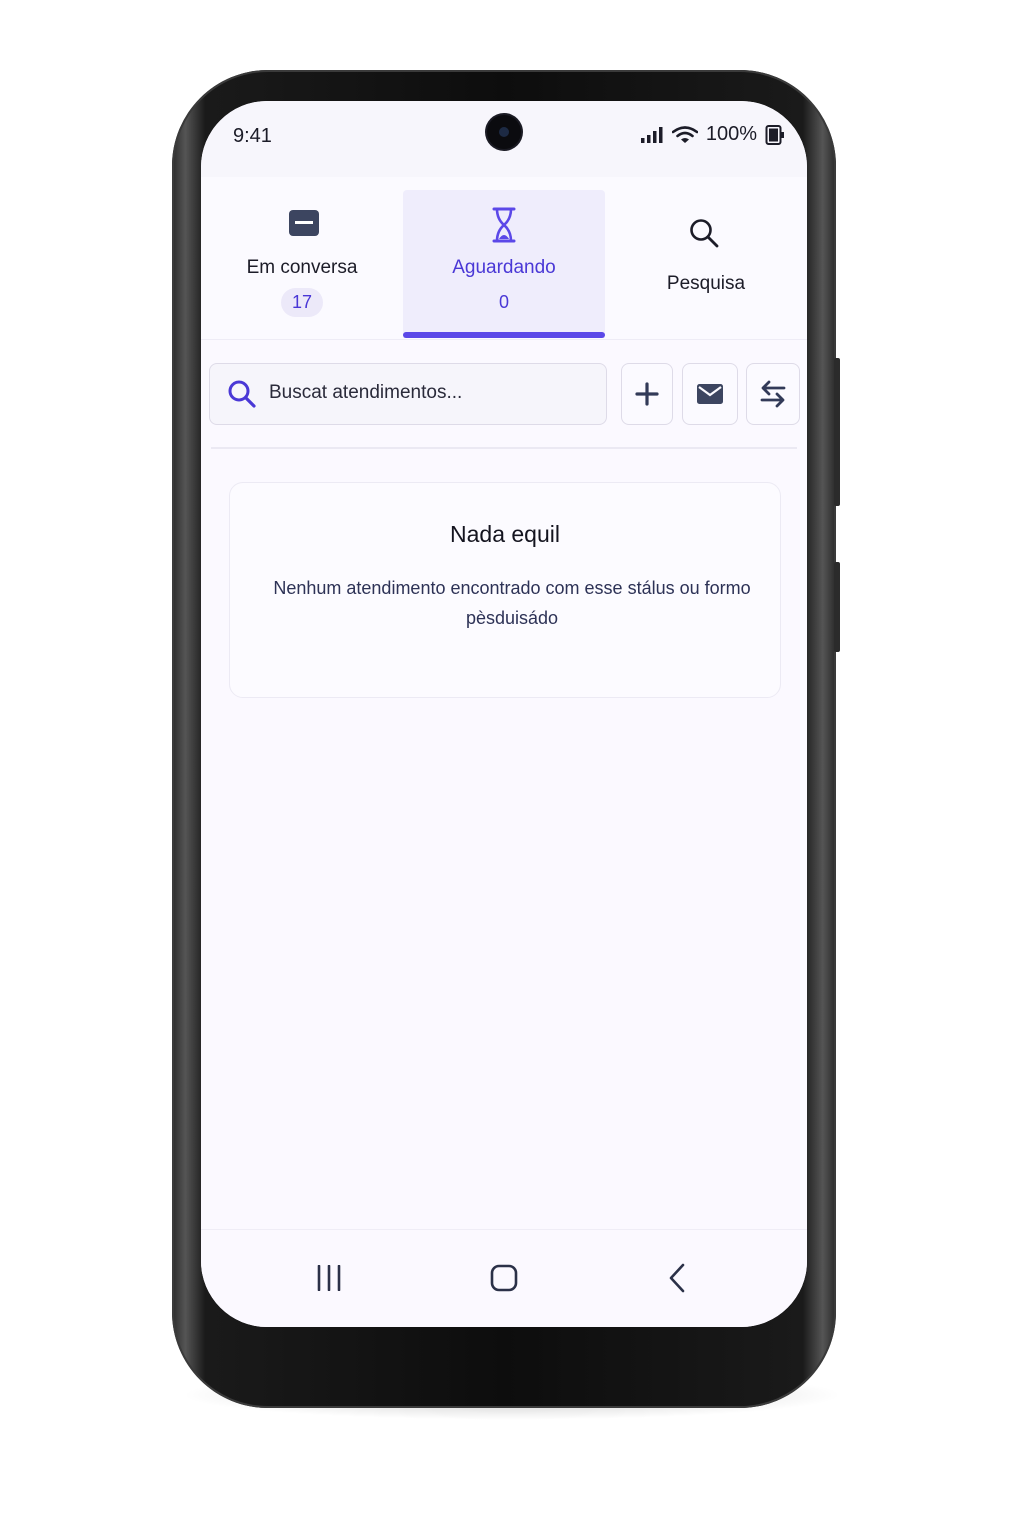 This screenshot has width=1024, height=1536. I want to click on status-tabs: Em conversa 17 Aguardando 0 Pesquisa, so click(504, 258).